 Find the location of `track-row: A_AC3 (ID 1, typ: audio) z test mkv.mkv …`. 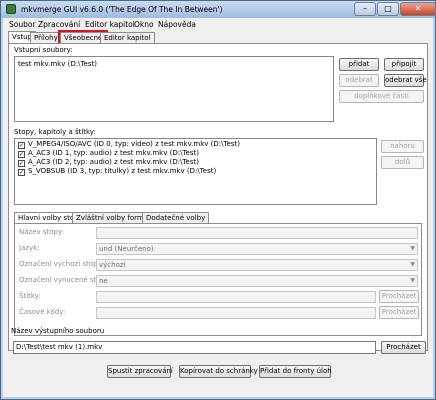

track-row: A_AC3 (ID 1, typ: audio) z test mkv.mkv … is located at coordinates (113, 153).